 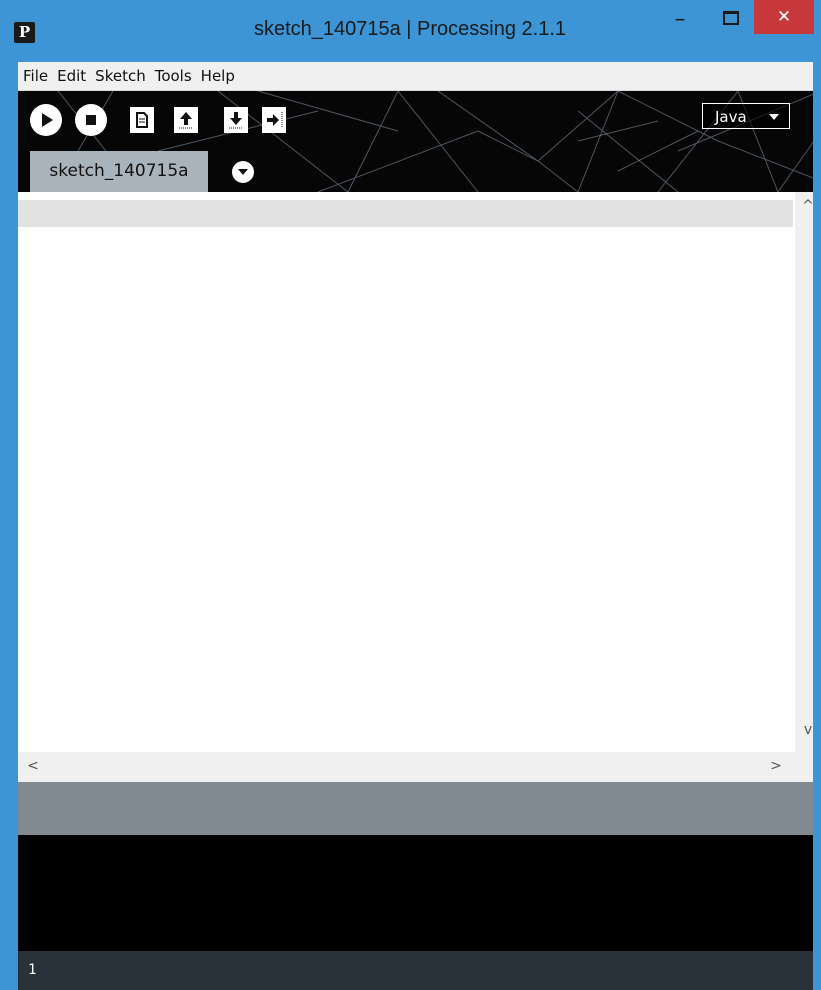 What do you see at coordinates (173, 76) in the screenshot?
I see `menu-tools: Tools` at bounding box center [173, 76].